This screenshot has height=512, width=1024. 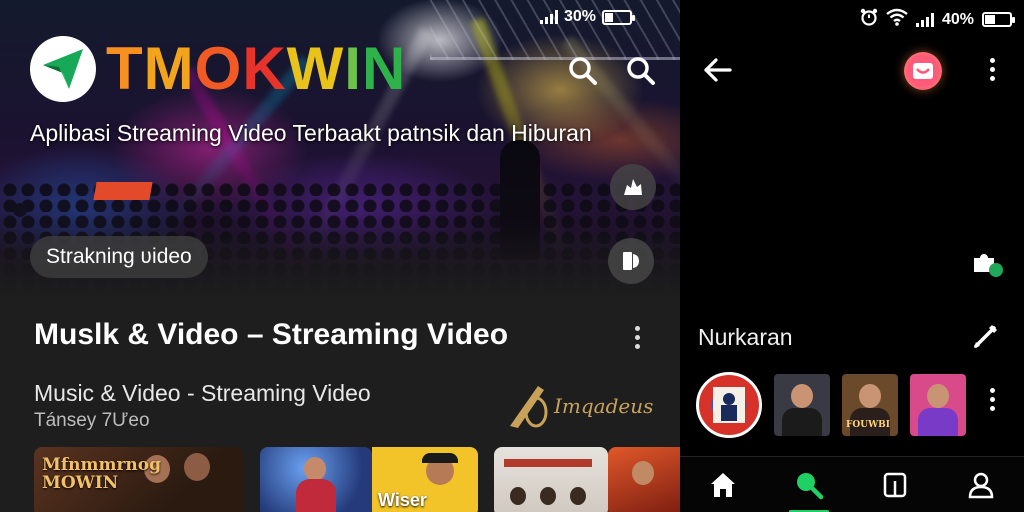 What do you see at coordinates (125, 68) in the screenshot?
I see `logo-letter: T` at bounding box center [125, 68].